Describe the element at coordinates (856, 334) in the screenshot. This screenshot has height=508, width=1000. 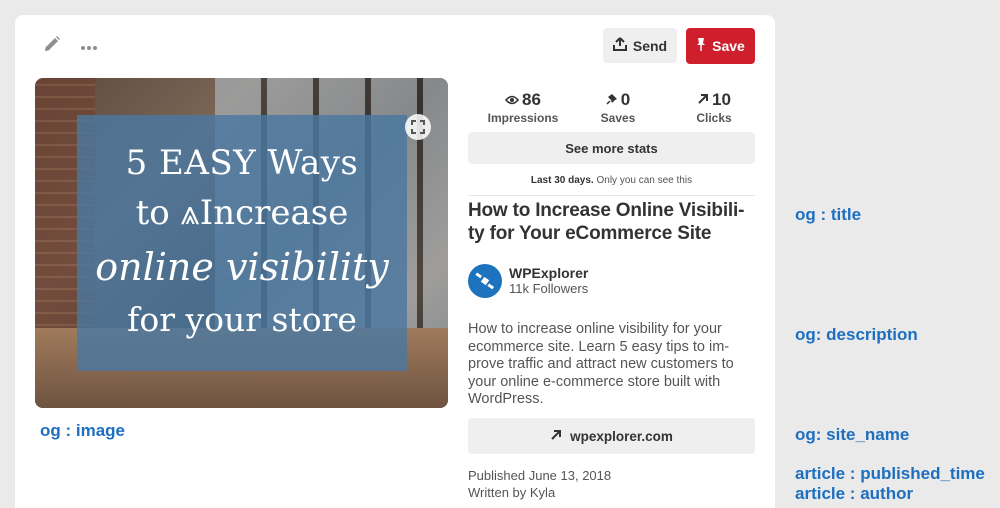
I see `annotation-og-description: og: description` at that location.